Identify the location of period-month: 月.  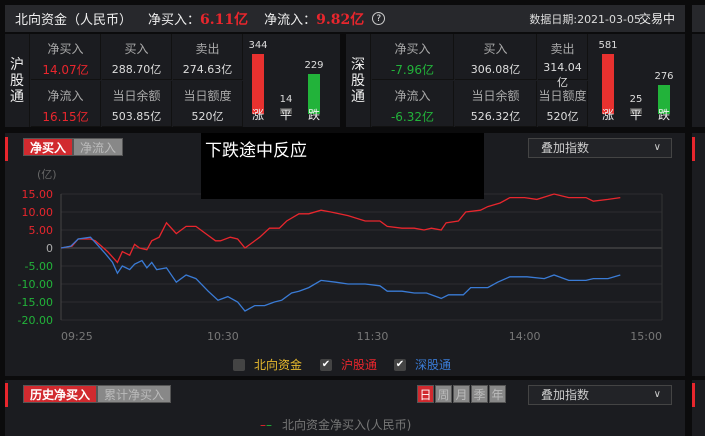
(461, 394).